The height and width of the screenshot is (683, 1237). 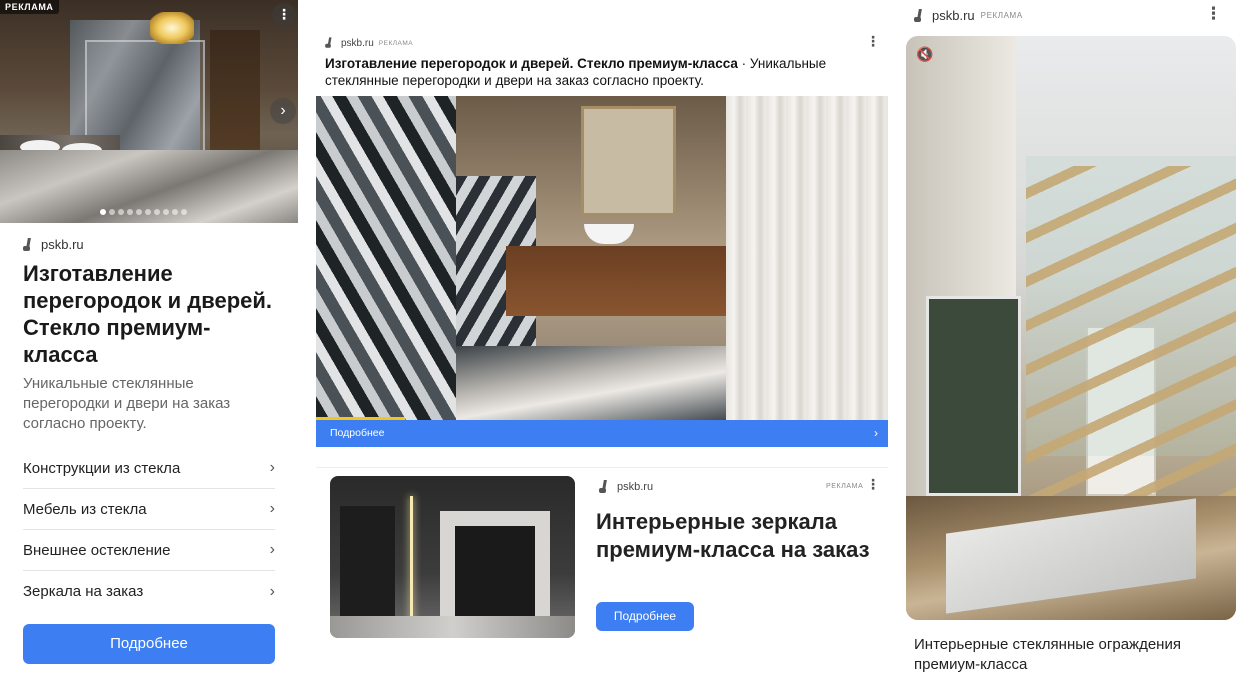 I want to click on image-window, so click(x=973, y=396).